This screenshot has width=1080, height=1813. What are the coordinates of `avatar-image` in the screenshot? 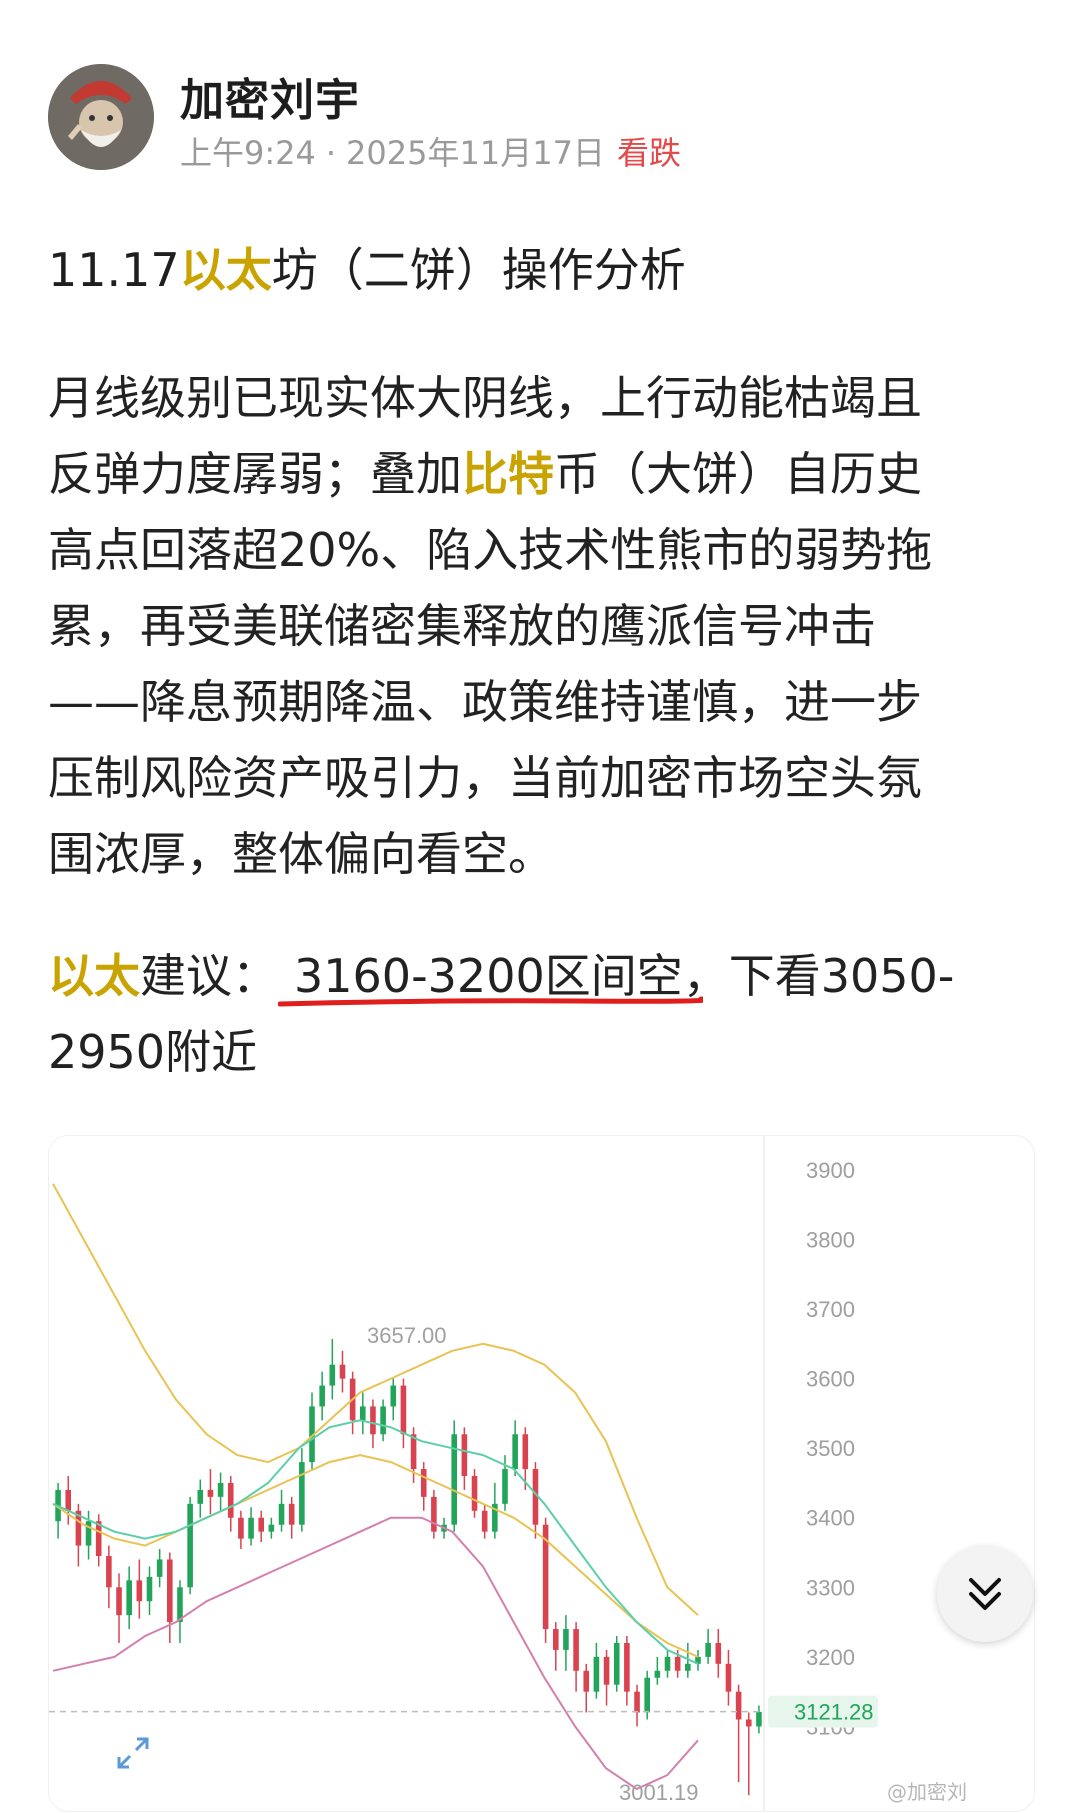 It's located at (101, 117).